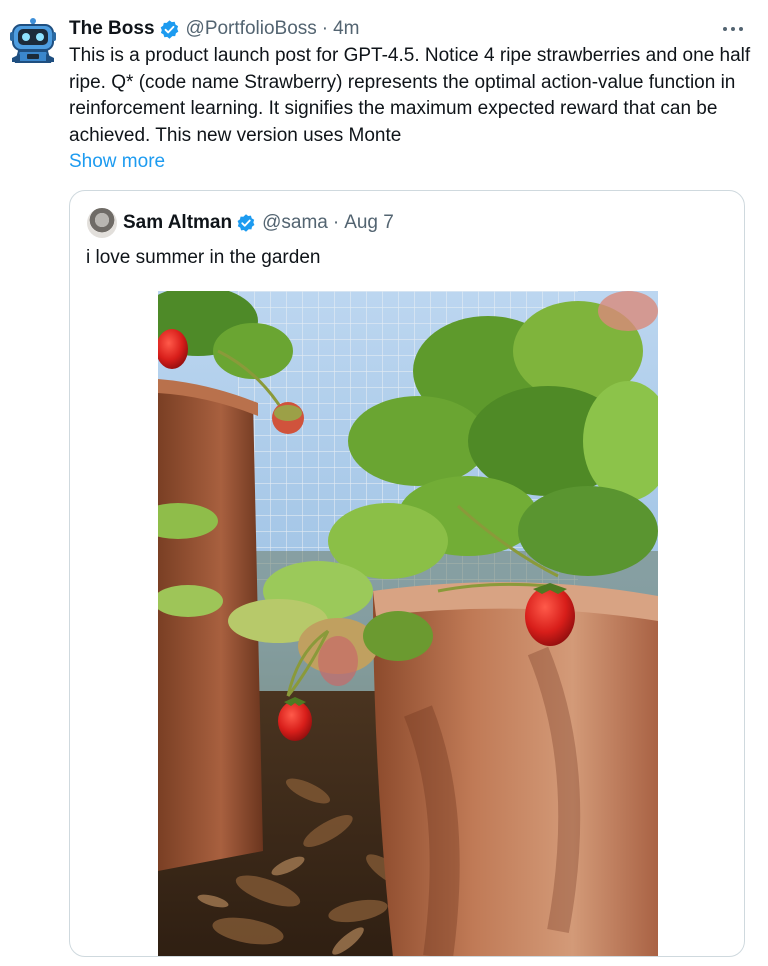 Image resolution: width=768 pixels, height=966 pixels. I want to click on robot-avatar-icon, so click(33, 42).